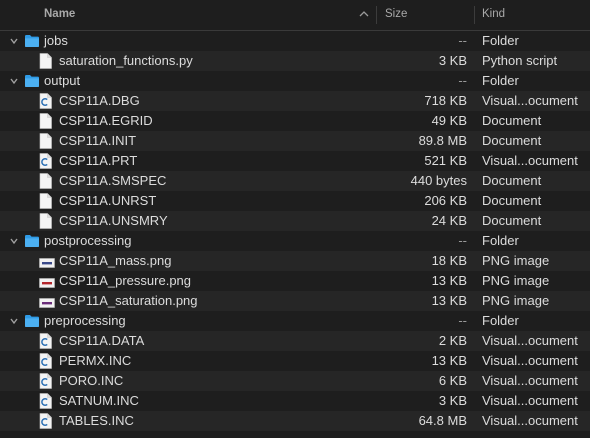 The height and width of the screenshot is (438, 590). What do you see at coordinates (449, 220) in the screenshot?
I see `file-size: 24 KB` at bounding box center [449, 220].